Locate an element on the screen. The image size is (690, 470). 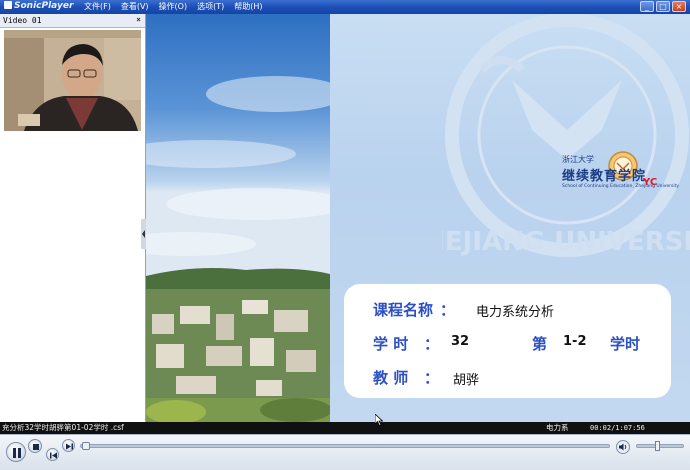
previous-icon is located at coordinates (53, 455).